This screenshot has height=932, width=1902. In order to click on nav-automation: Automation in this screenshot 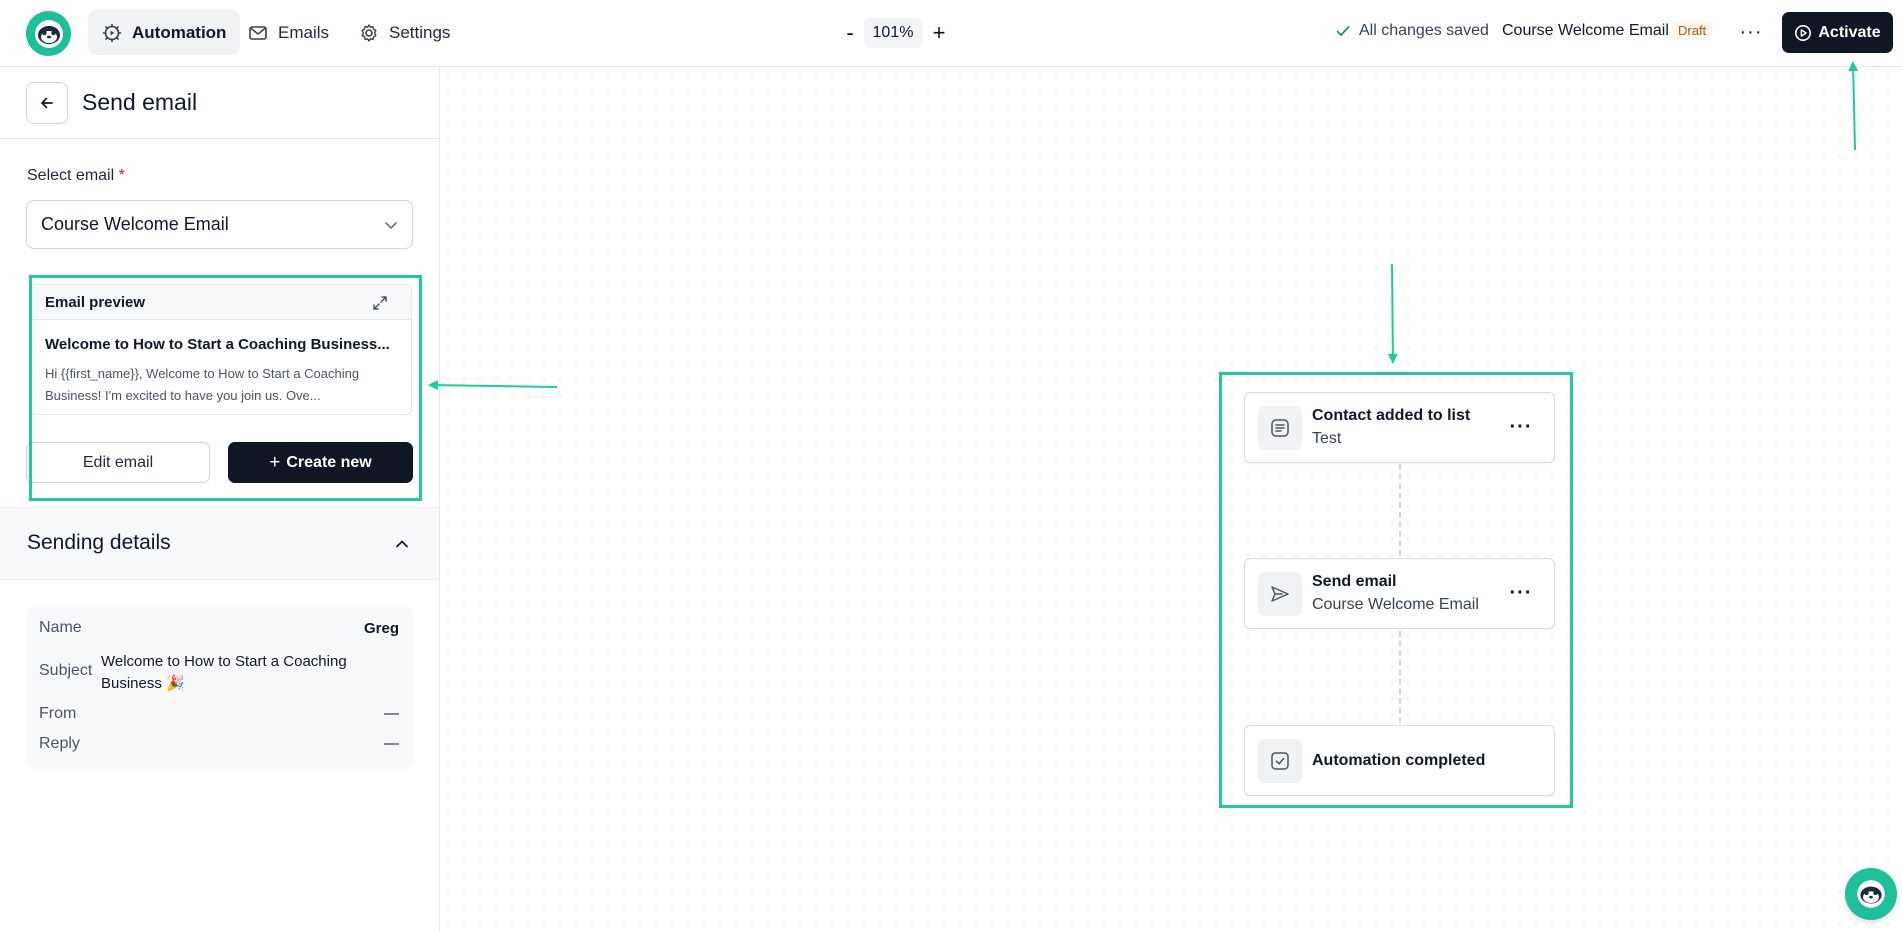, I will do `click(164, 32)`.